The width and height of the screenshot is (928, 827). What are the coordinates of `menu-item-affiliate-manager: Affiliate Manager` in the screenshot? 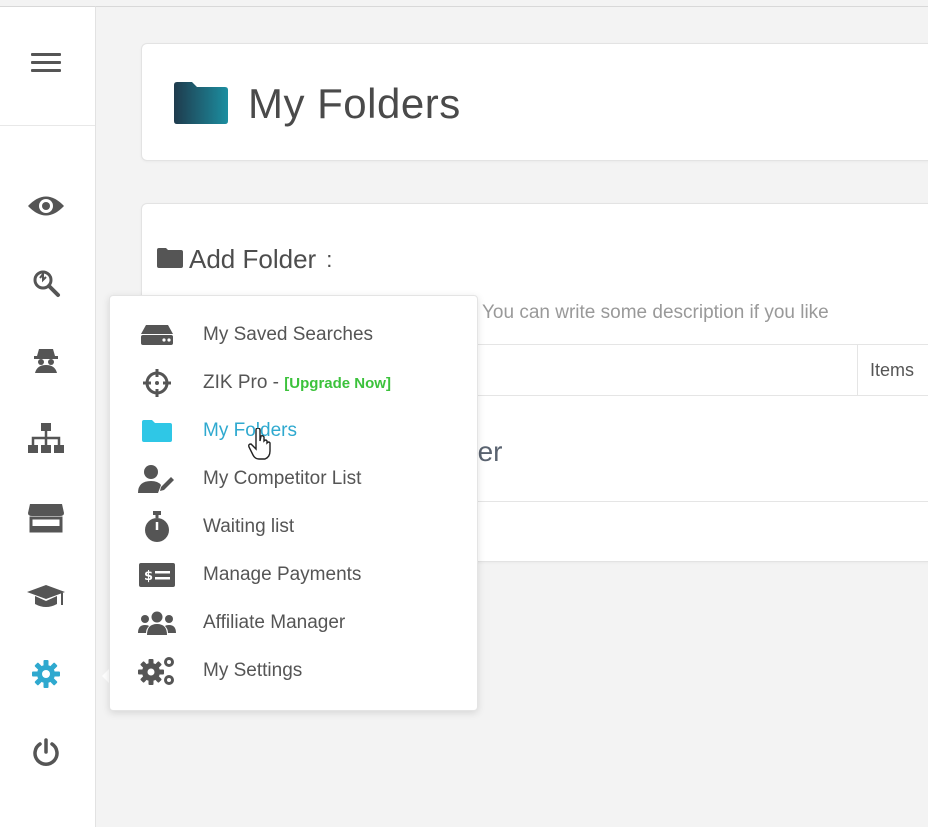 It's located at (293, 623).